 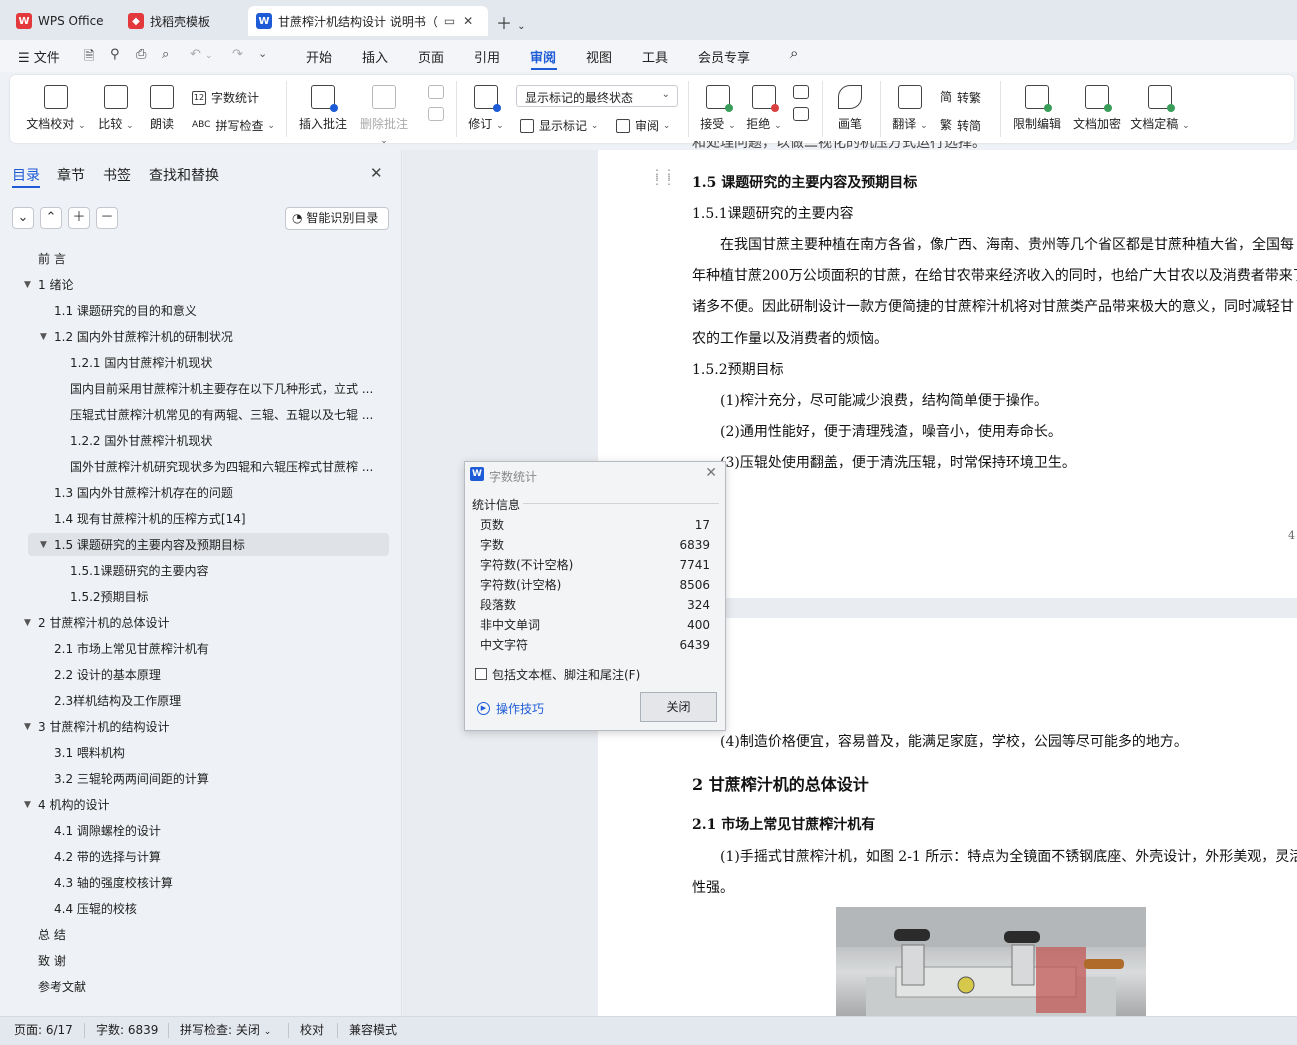 I want to click on collapse-all-button: ⌃, so click(x=51, y=218).